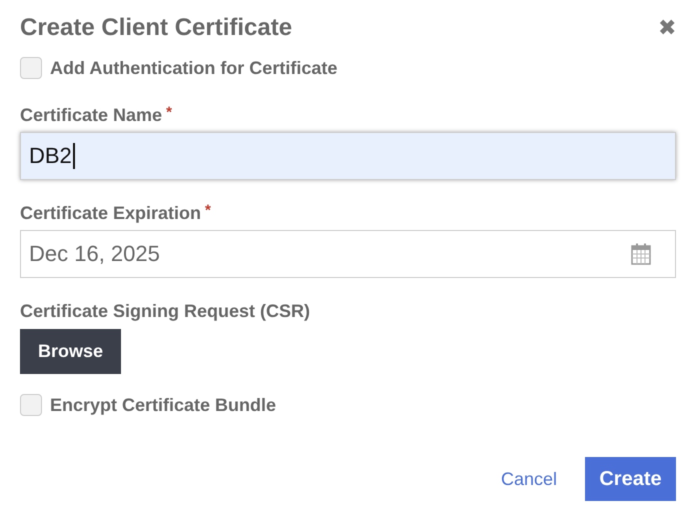 The width and height of the screenshot is (687, 517). What do you see at coordinates (163, 405) in the screenshot?
I see `checkbox-label: Encrypt Certificate Bundle` at bounding box center [163, 405].